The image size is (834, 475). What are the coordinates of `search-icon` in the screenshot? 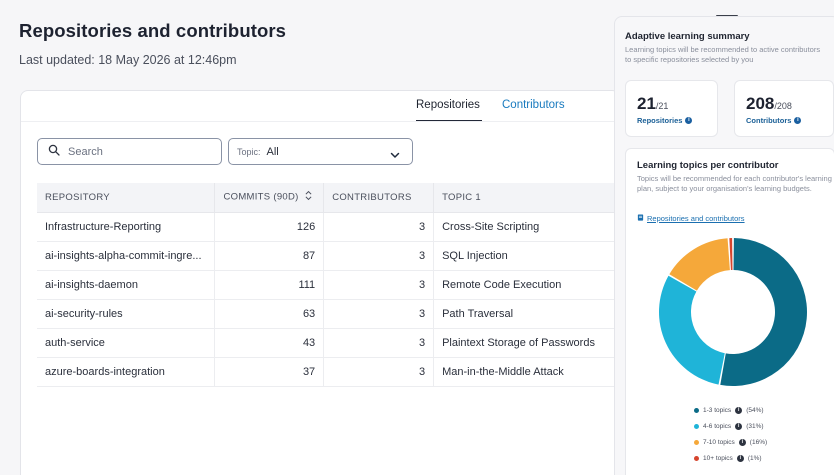 It's located at (54, 152).